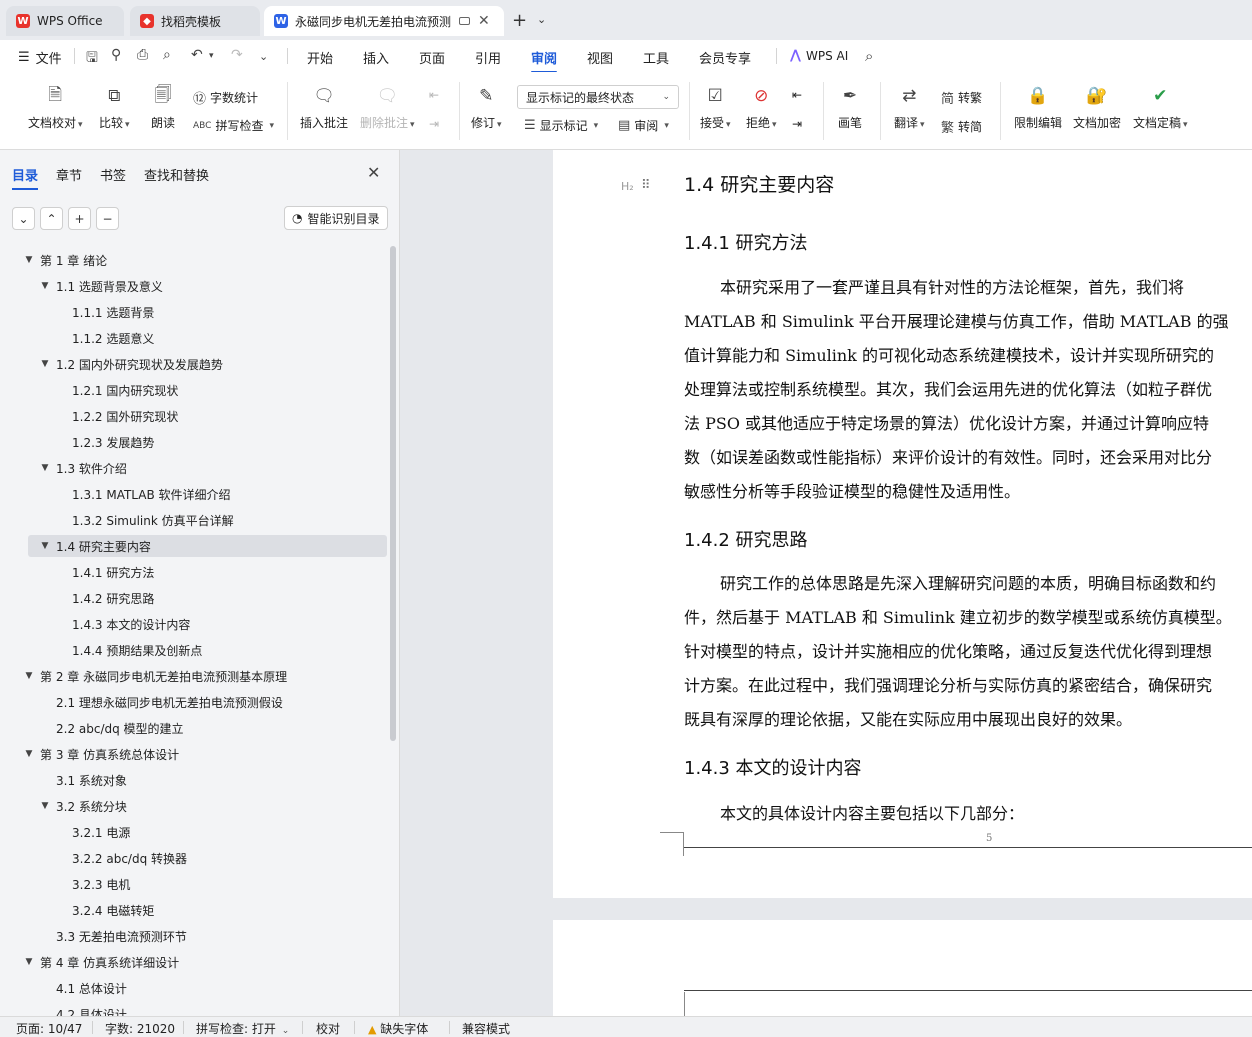 This screenshot has width=1252, height=1037. I want to click on revise-button: ✎ 修订 ▾, so click(486, 107).